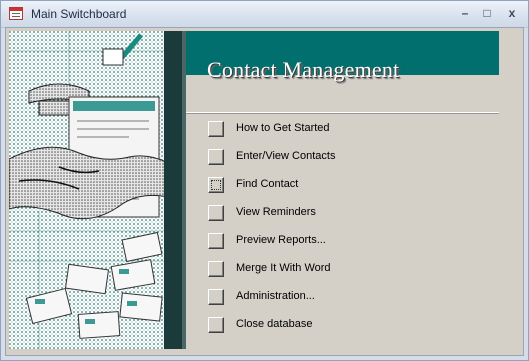 The width and height of the screenshot is (529, 361). I want to click on window-title: Main Switchboard, so click(79, 14).